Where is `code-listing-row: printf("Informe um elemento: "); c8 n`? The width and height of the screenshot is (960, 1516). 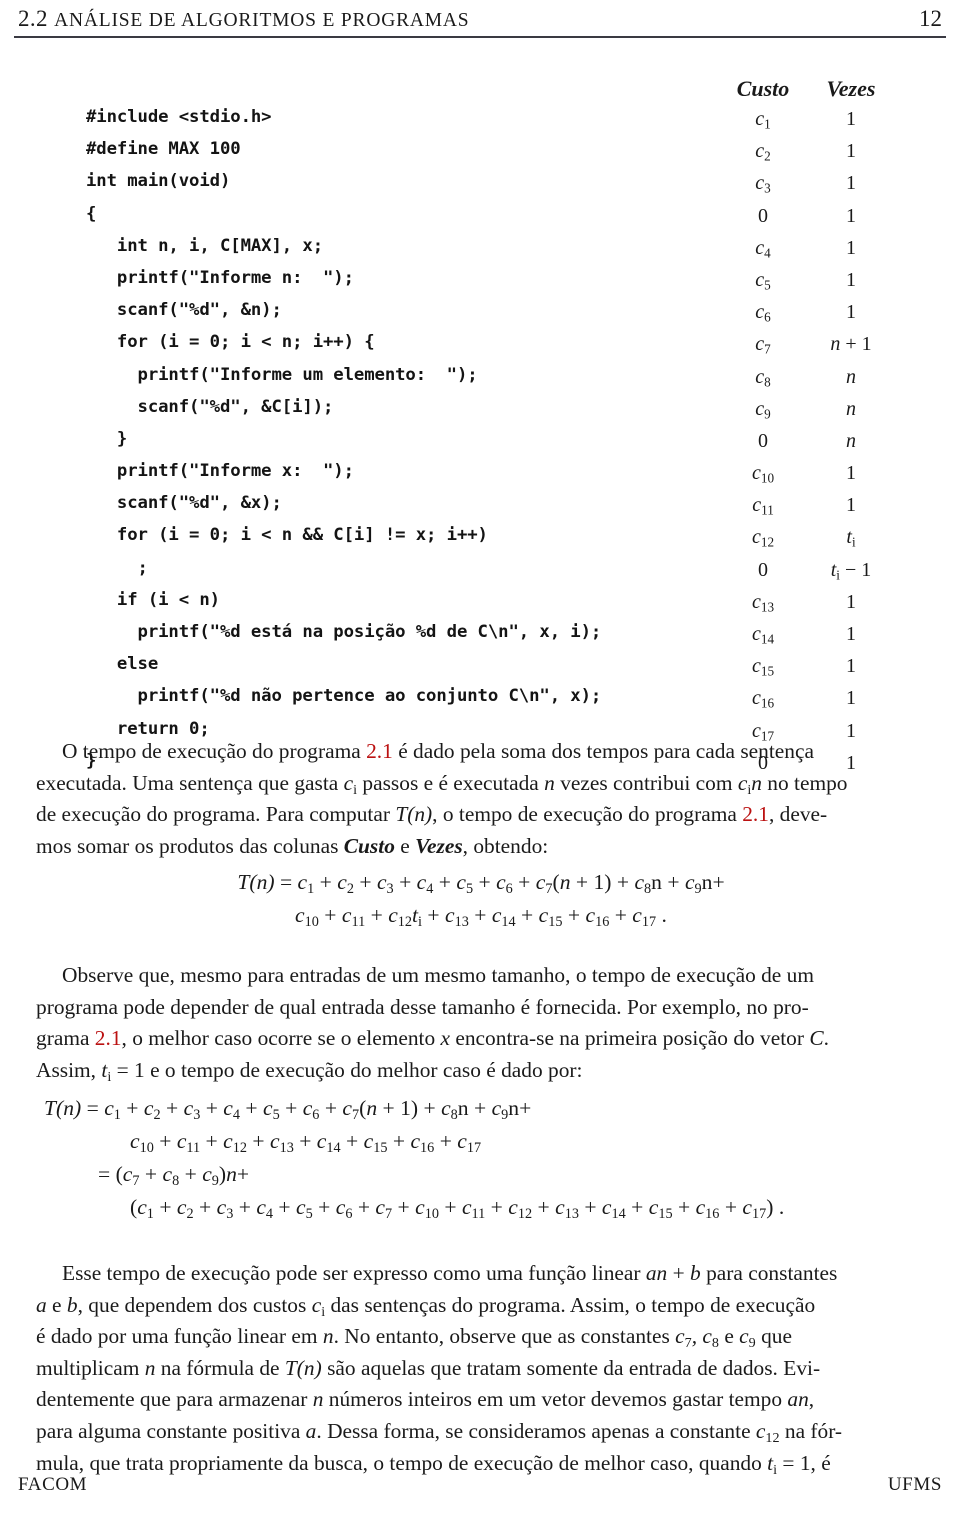 code-listing-row: printf("Informe um elemento: "); c8 n is located at coordinates (480, 380).